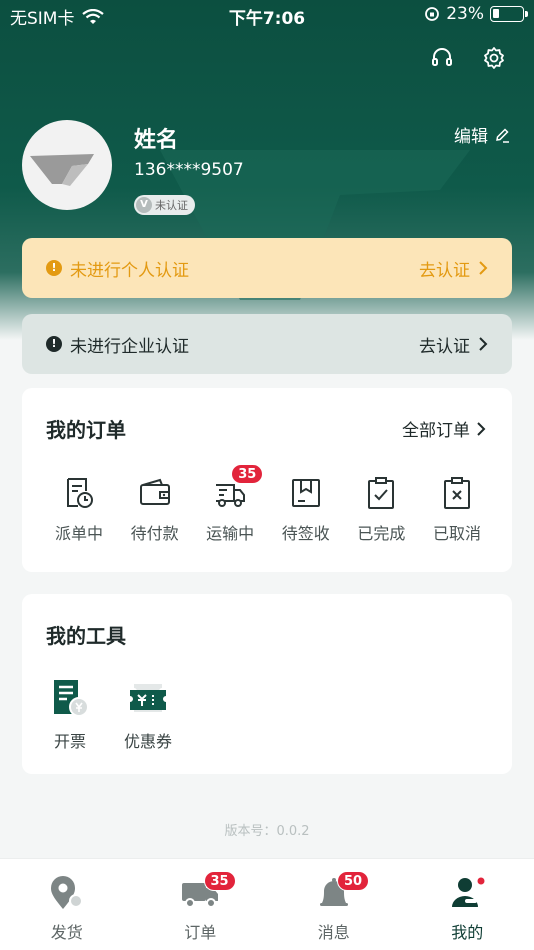 Image resolution: width=534 pixels, height=950 pixels. What do you see at coordinates (509, 14) in the screenshot?
I see `battery-icon` at bounding box center [509, 14].